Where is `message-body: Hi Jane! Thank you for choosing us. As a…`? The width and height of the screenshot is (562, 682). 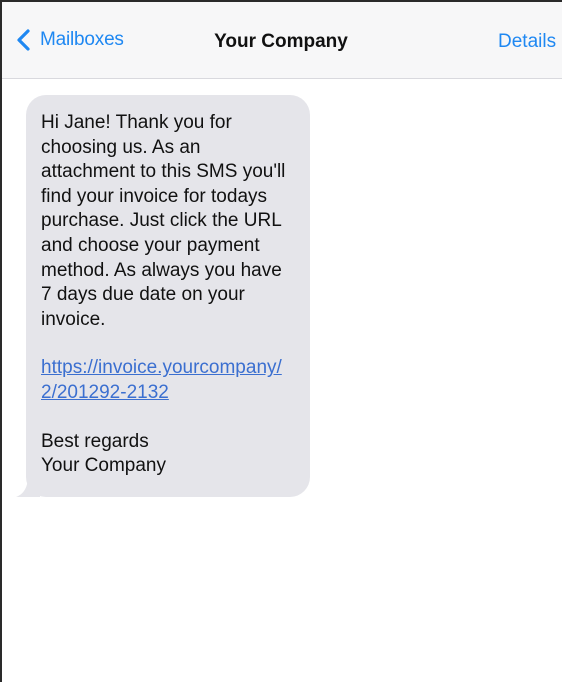 message-body: Hi Jane! Thank you for choosing us. As a… is located at coordinates (163, 221).